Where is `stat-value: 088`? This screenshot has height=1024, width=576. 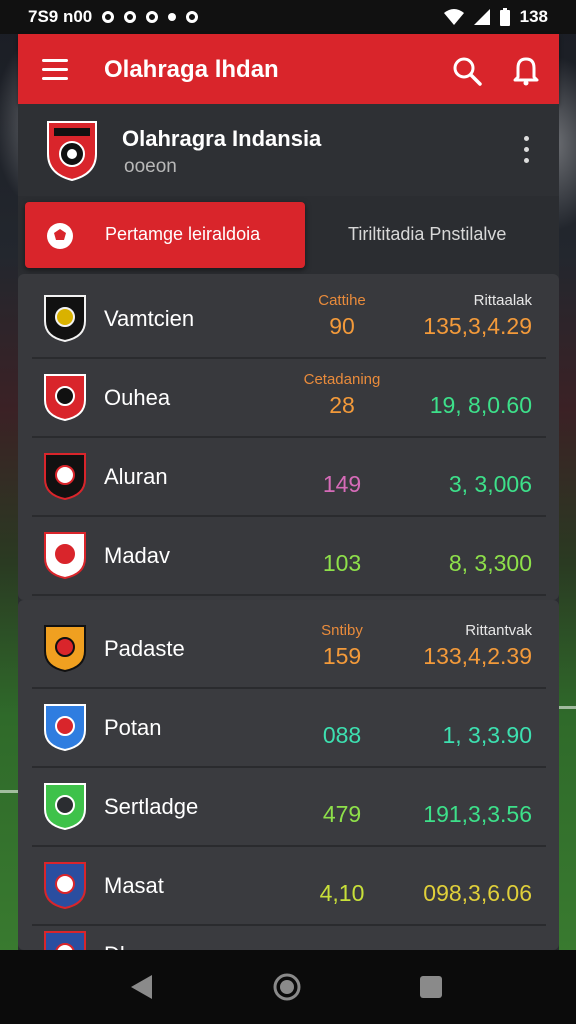
stat-value: 088 is located at coordinates (342, 735).